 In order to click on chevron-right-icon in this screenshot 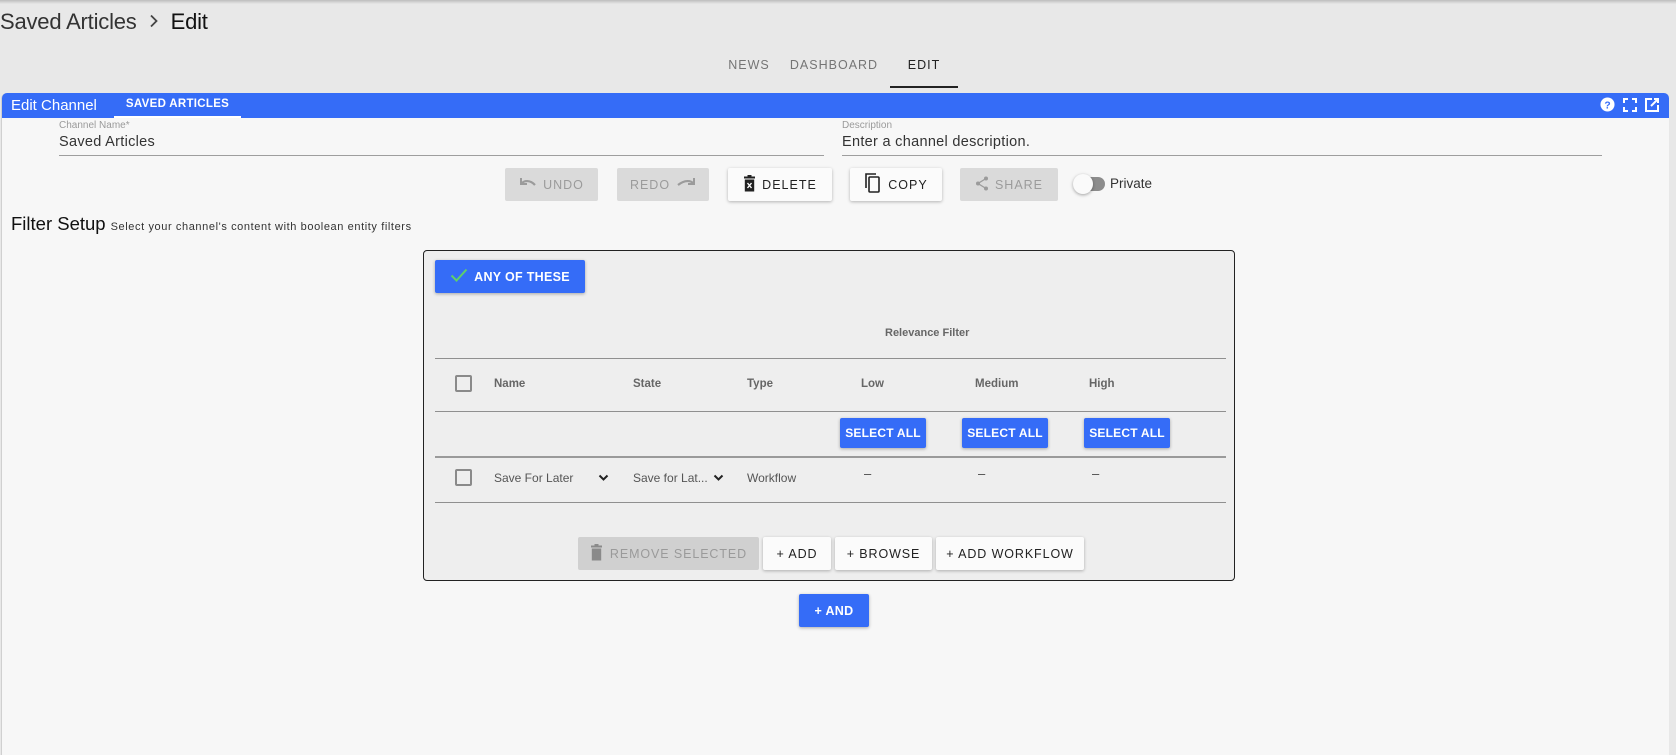, I will do `click(154, 22)`.